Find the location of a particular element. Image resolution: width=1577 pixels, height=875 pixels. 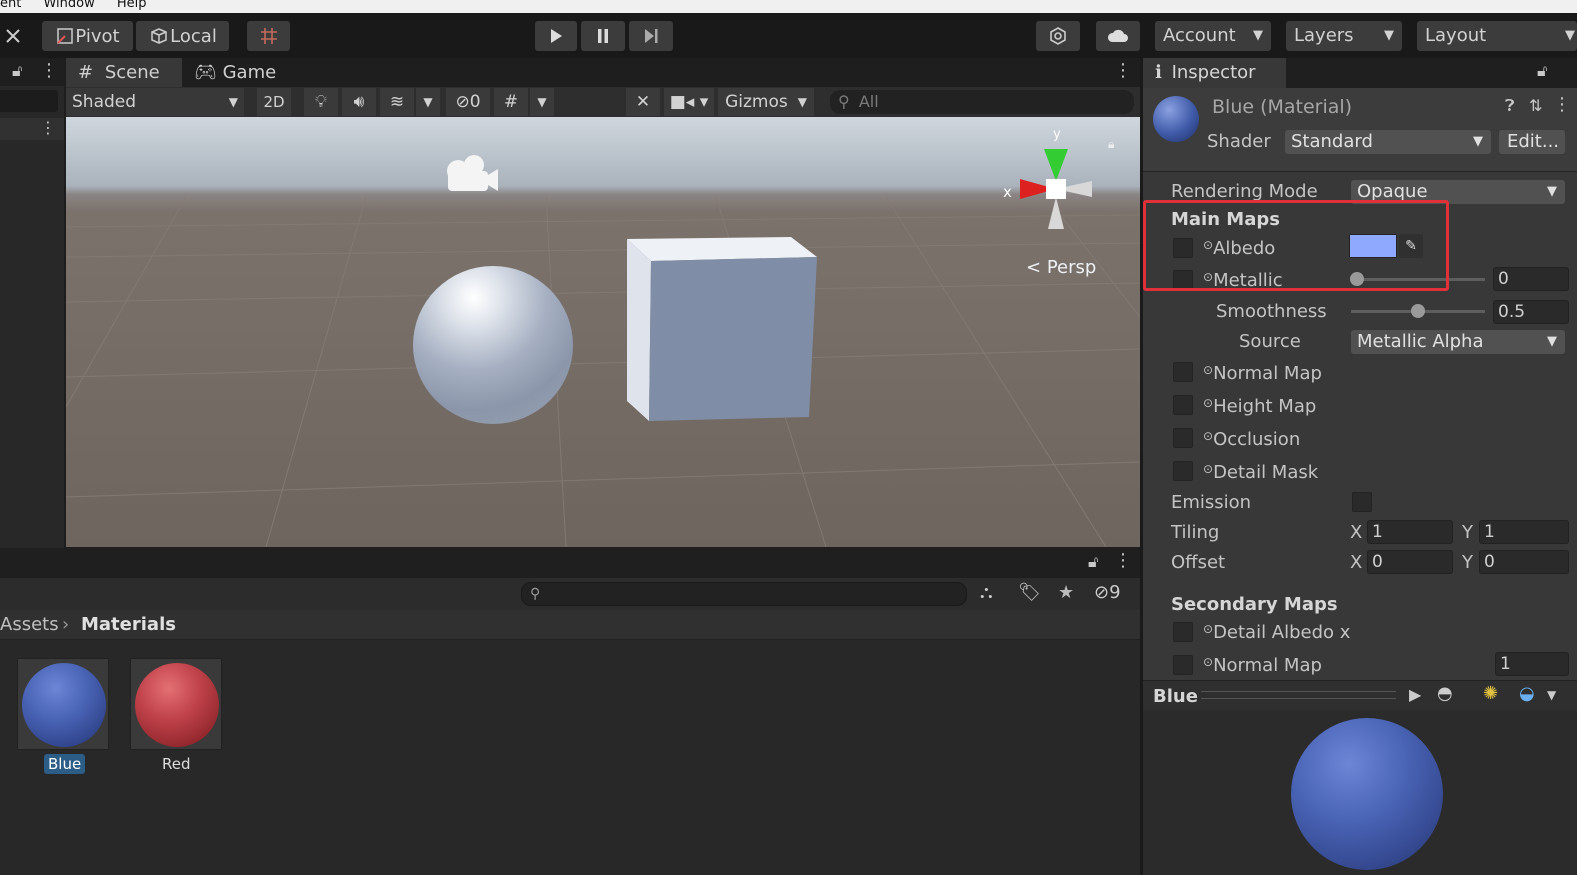

lock-icon: 🔒︎ is located at coordinates (1111, 144).